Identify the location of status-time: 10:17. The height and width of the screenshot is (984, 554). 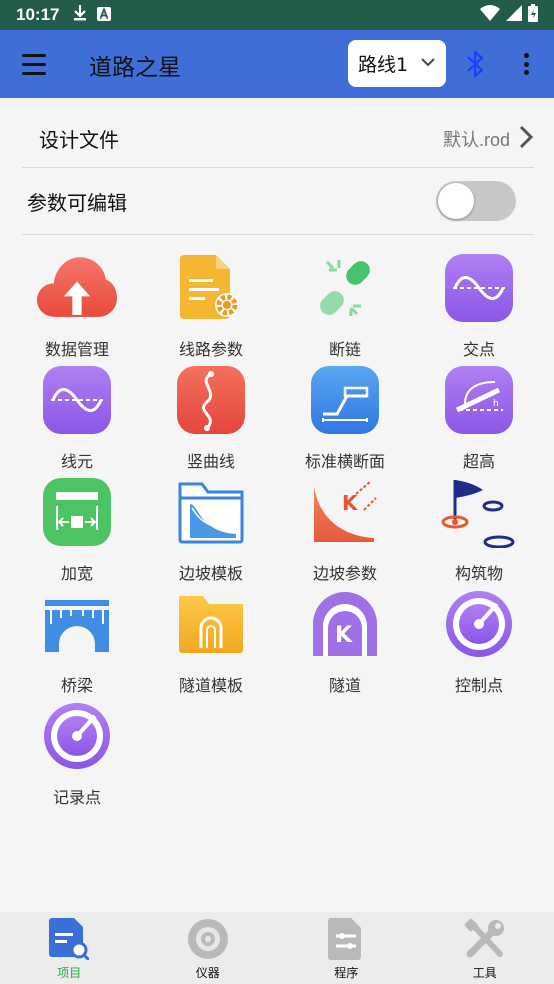
(38, 14).